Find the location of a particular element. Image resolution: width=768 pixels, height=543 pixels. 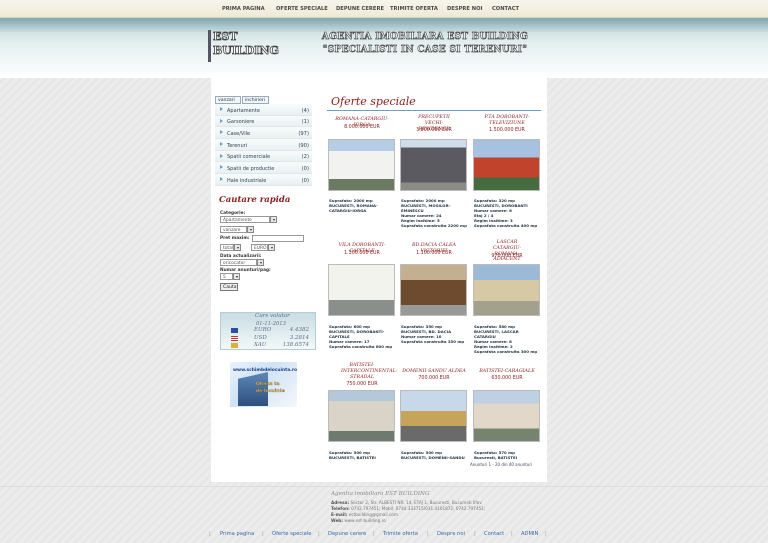

category-label: Hale industriale is located at coordinates (247, 180).